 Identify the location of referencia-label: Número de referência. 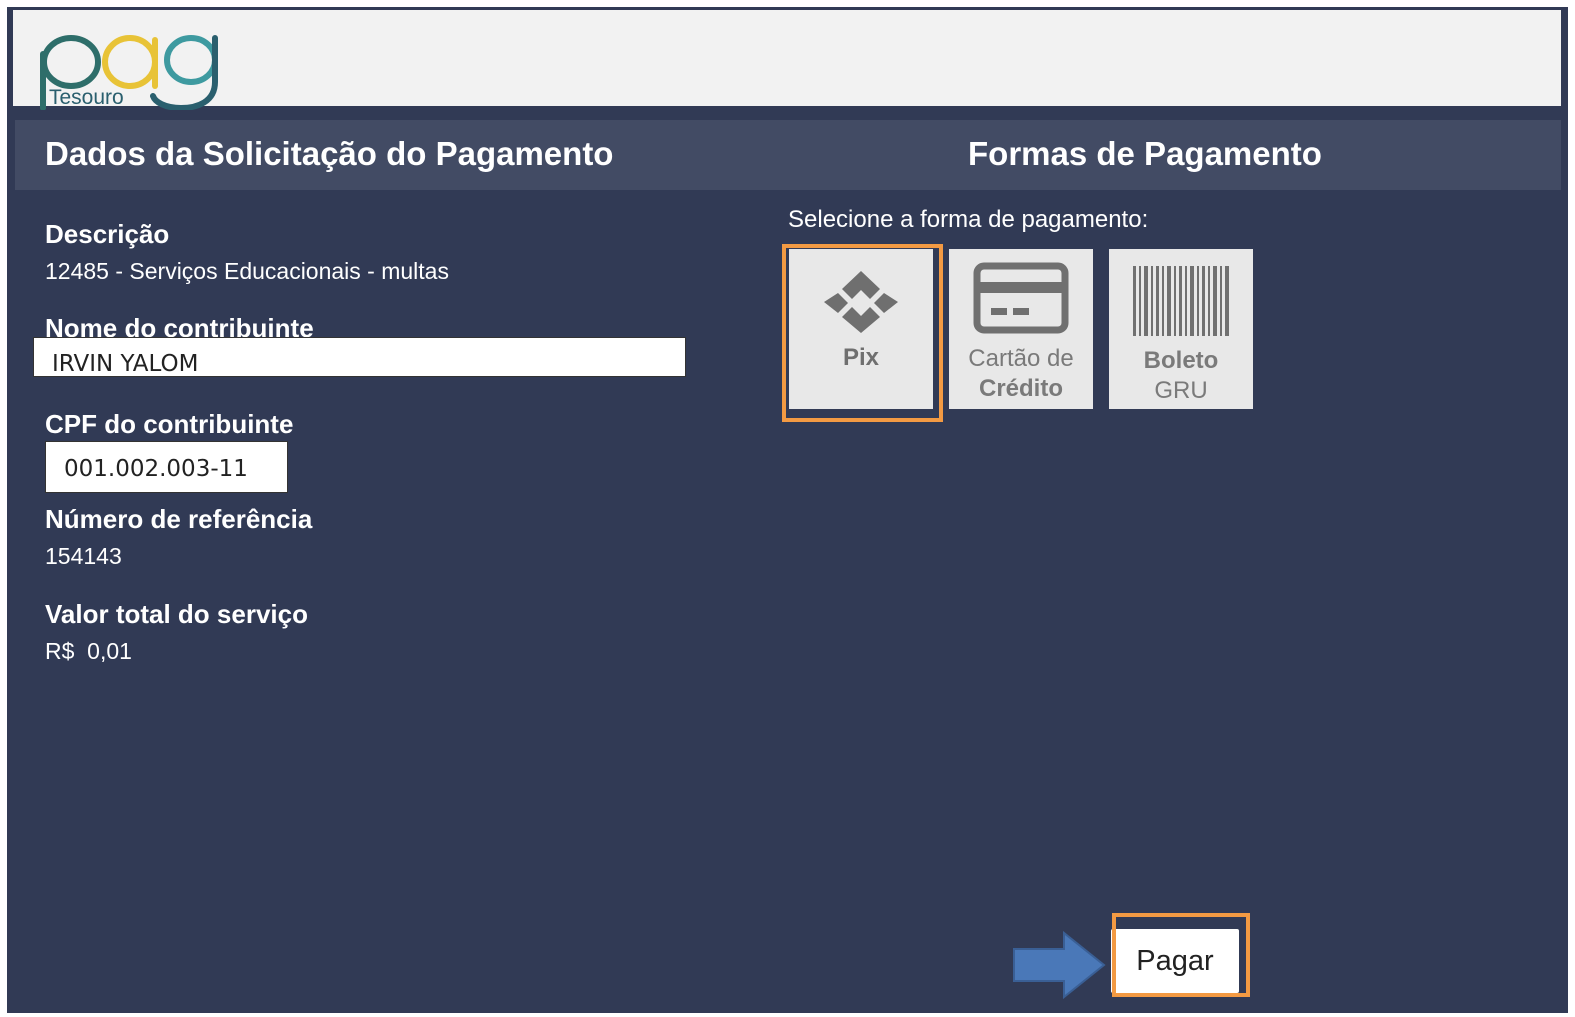
(179, 519).